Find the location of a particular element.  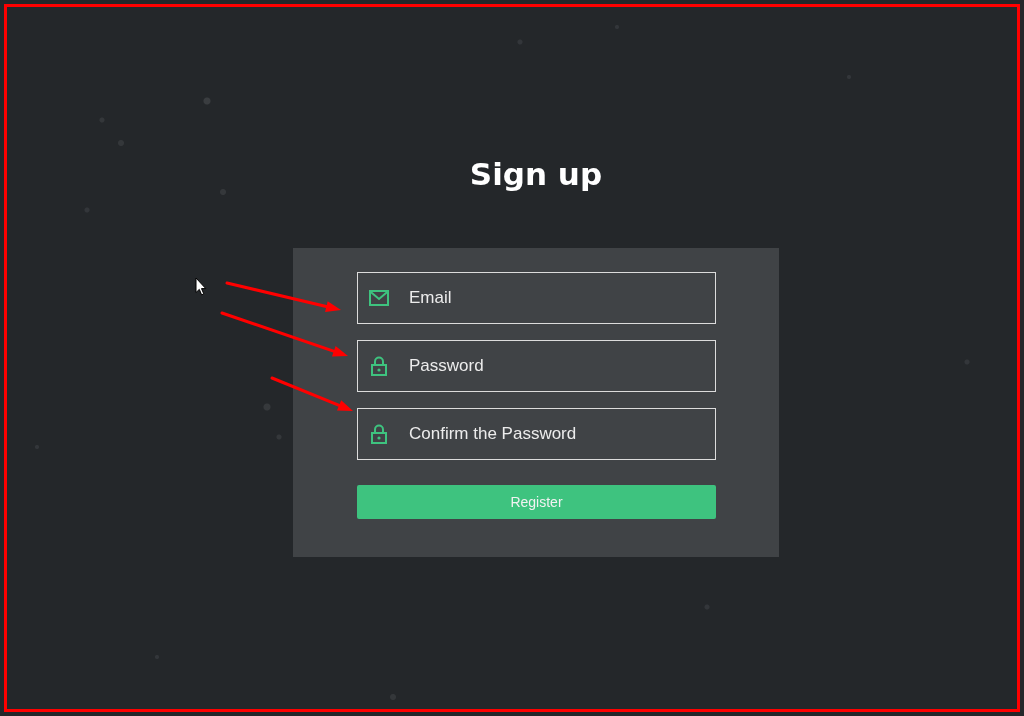

register-button: Register is located at coordinates (536, 502).